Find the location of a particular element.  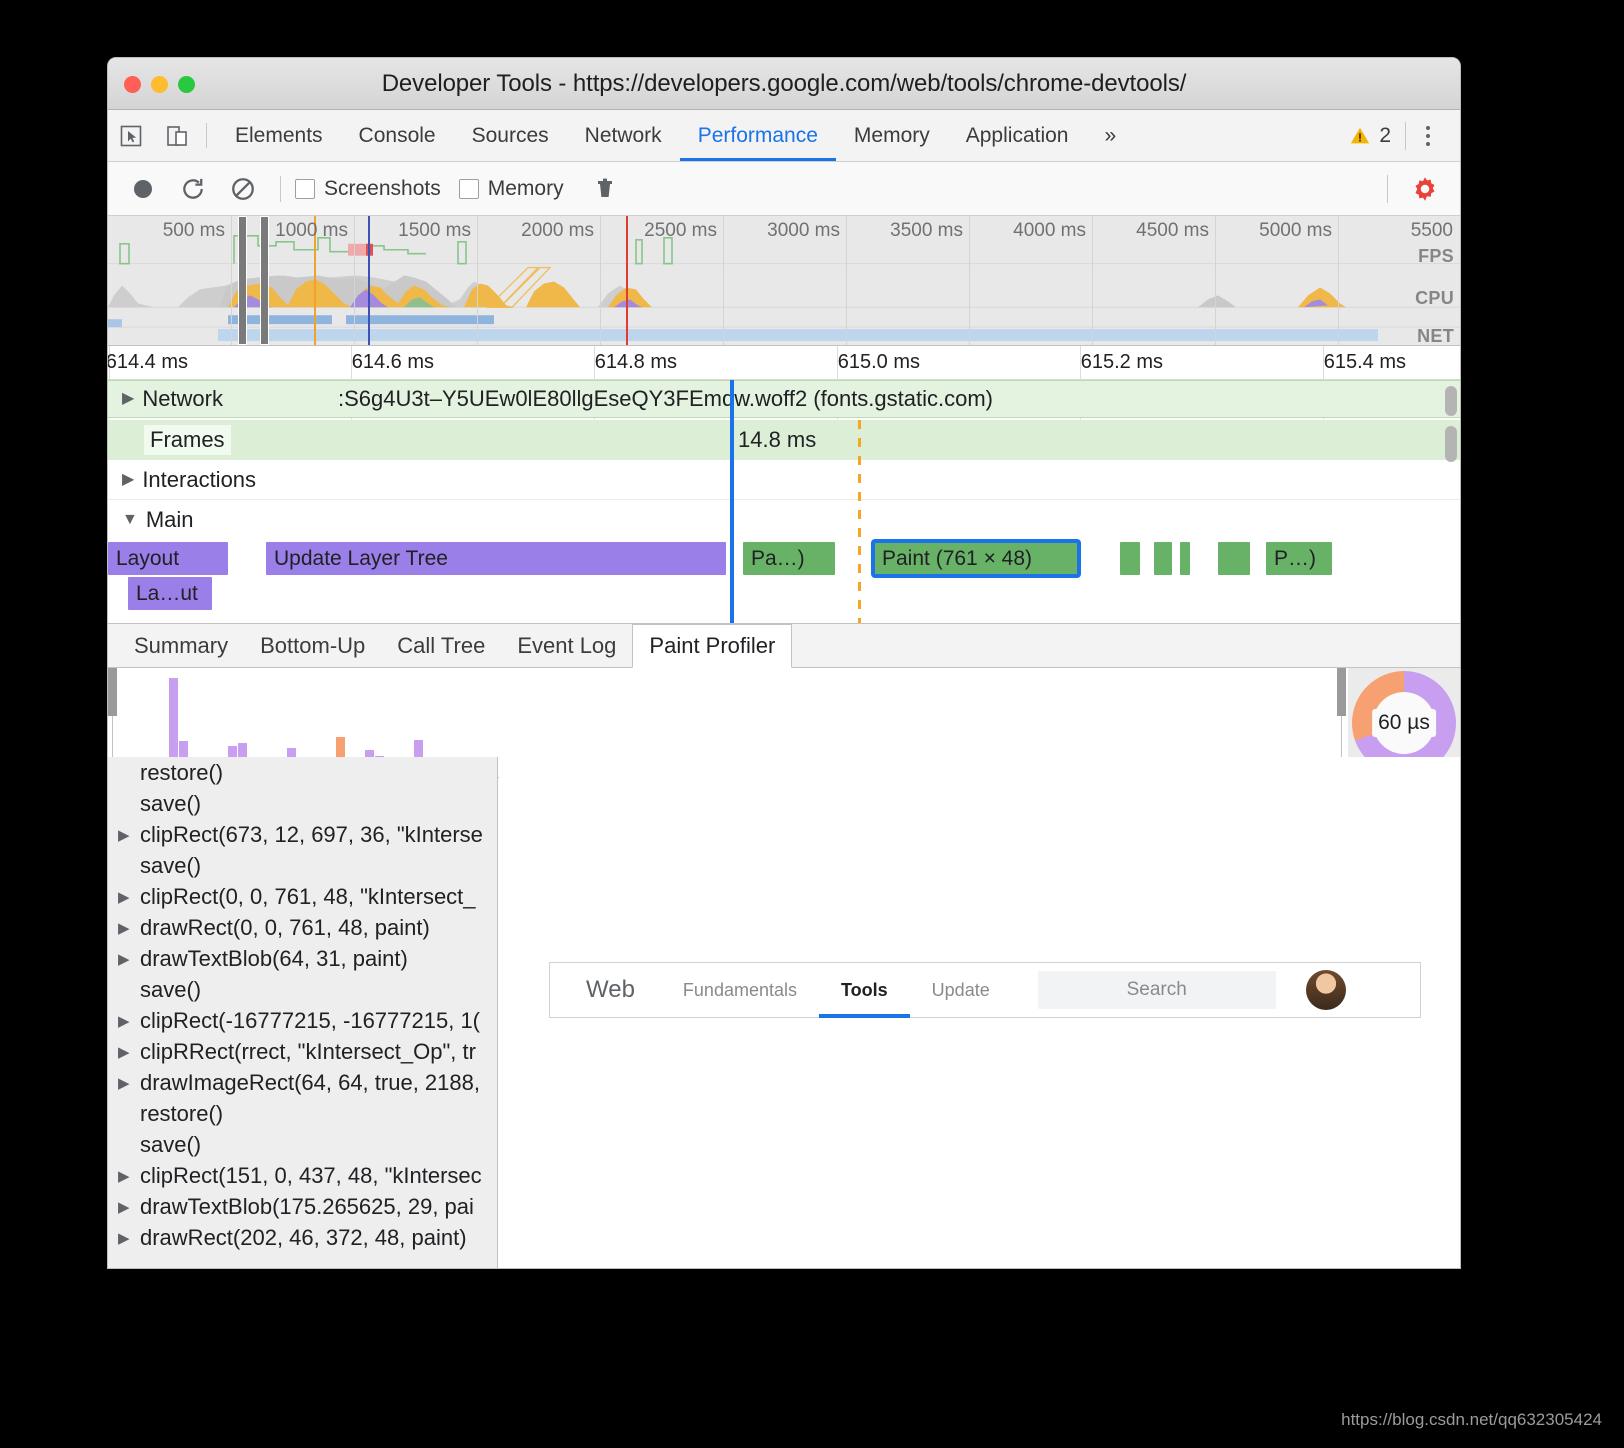

flame-bar-layout: Layout is located at coordinates (168, 558).